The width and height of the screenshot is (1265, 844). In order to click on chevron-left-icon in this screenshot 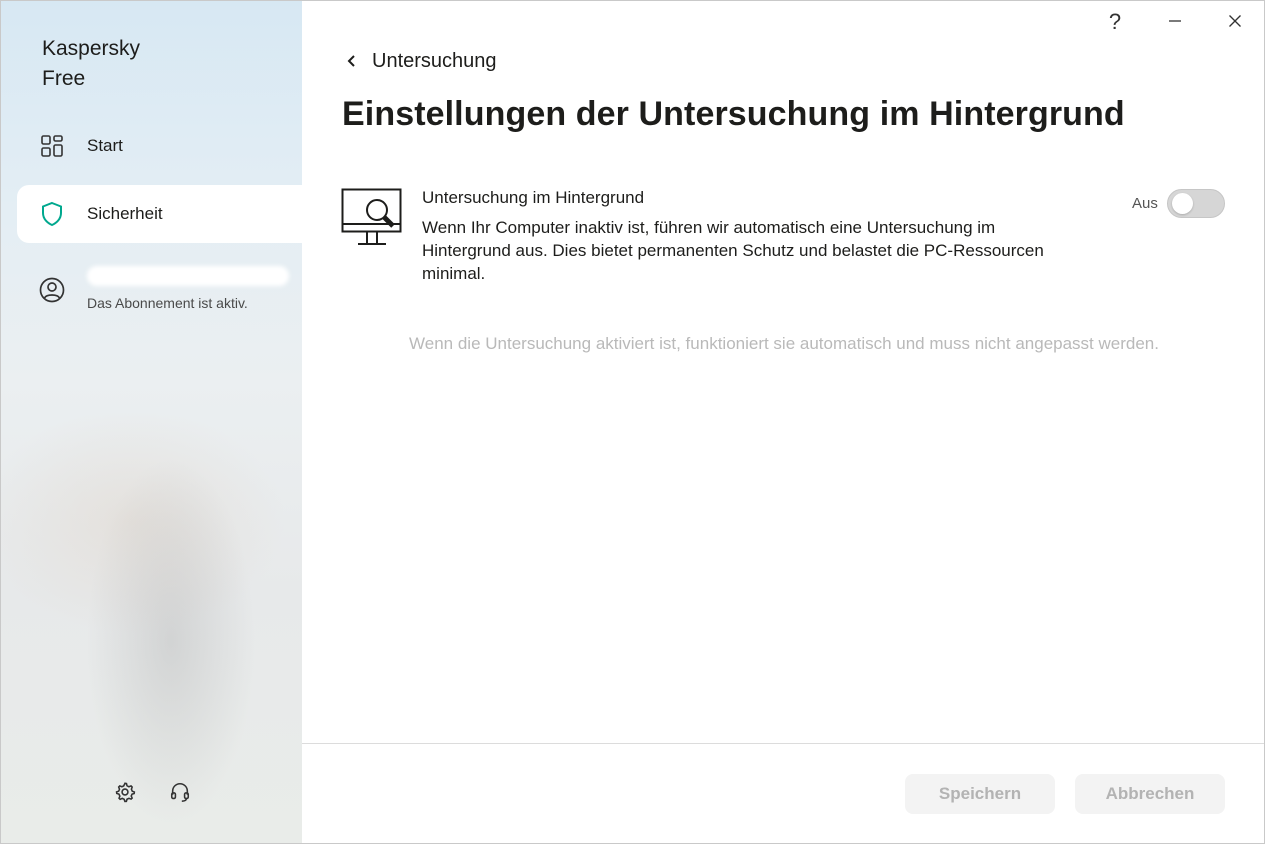, I will do `click(352, 61)`.